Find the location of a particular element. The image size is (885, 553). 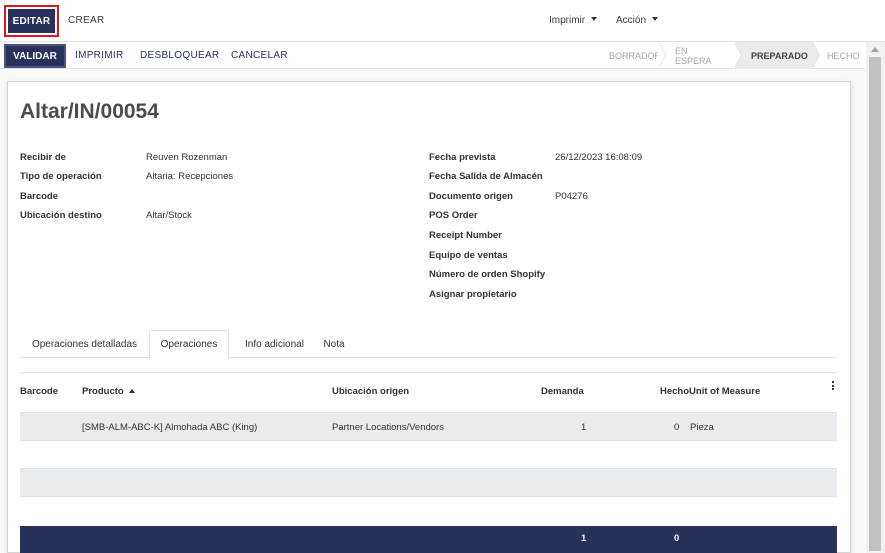

print-dropdown-label: Imprimir is located at coordinates (567, 20).